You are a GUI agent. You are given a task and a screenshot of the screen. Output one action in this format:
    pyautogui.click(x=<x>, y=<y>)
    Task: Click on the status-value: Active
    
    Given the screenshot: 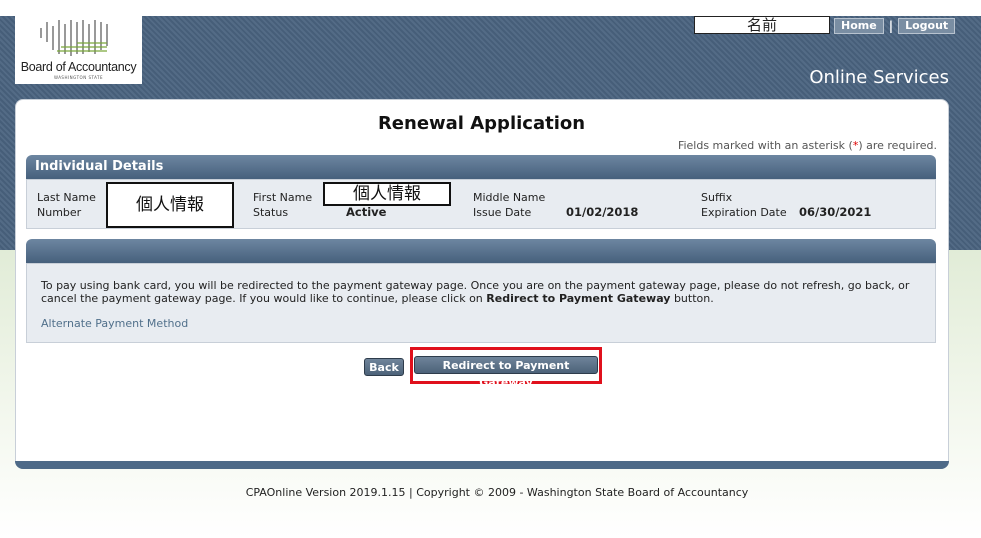 What is the action you would take?
    pyautogui.click(x=366, y=212)
    